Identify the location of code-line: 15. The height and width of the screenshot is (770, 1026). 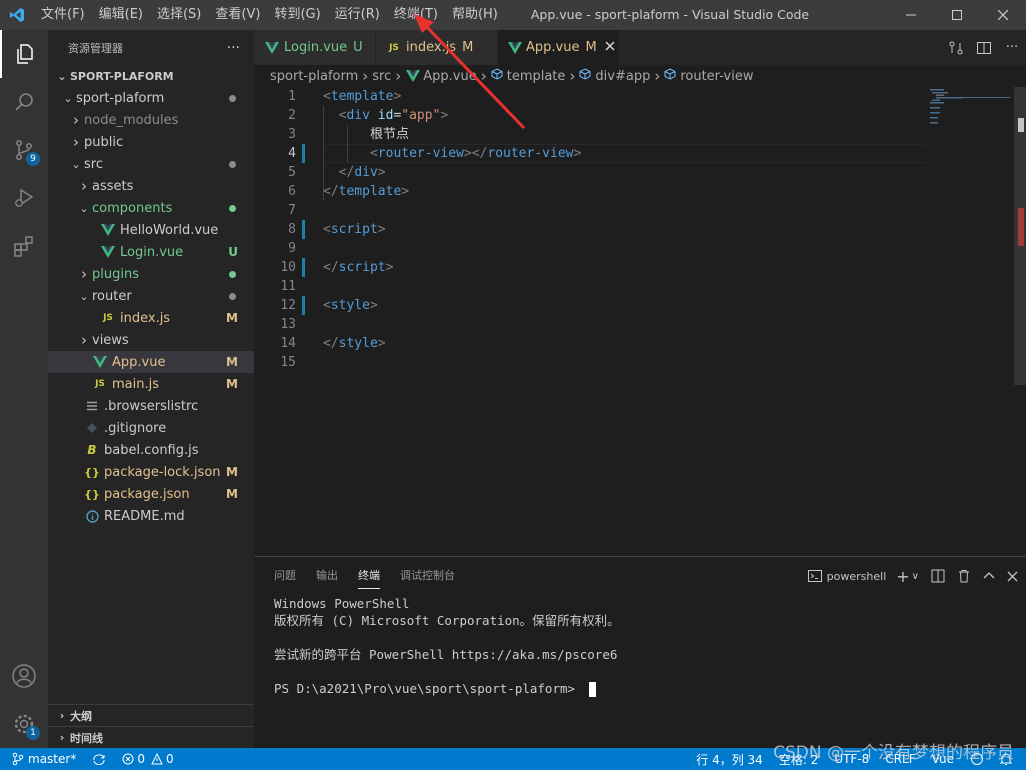
(589, 362).